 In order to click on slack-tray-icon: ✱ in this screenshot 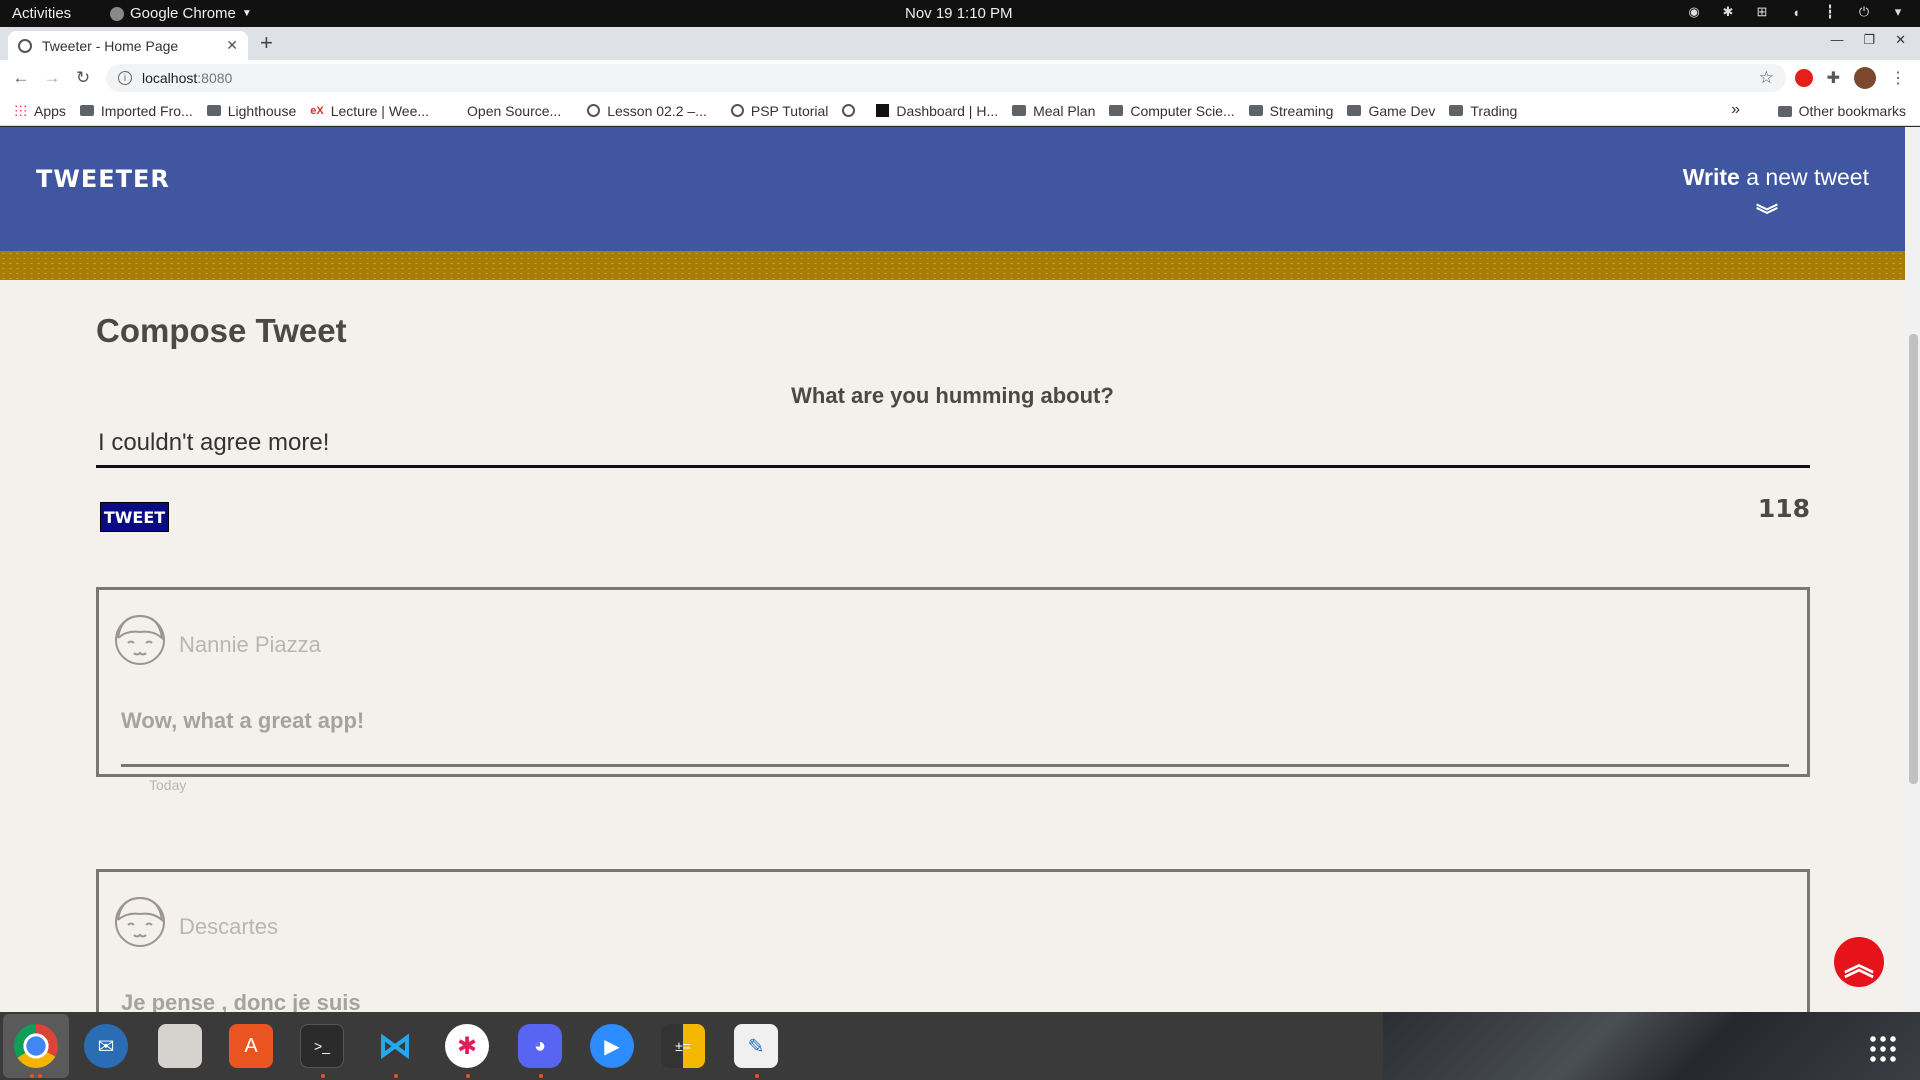, I will do `click(1728, 12)`.